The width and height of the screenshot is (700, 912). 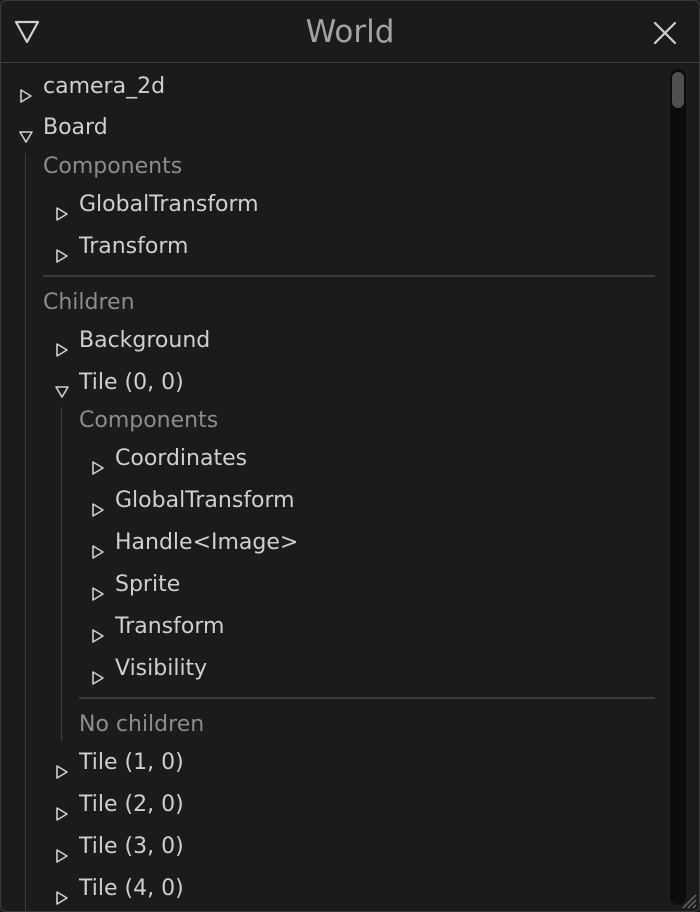 What do you see at coordinates (131, 382) in the screenshot?
I see `tree-item-label: Tile (0, 0)` at bounding box center [131, 382].